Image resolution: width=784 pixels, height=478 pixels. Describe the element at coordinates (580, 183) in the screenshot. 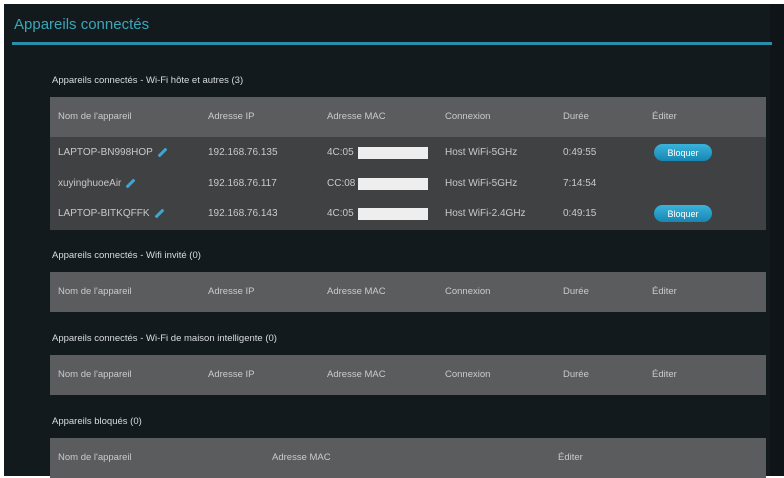

I see `device-duration: 7:14:54` at that location.